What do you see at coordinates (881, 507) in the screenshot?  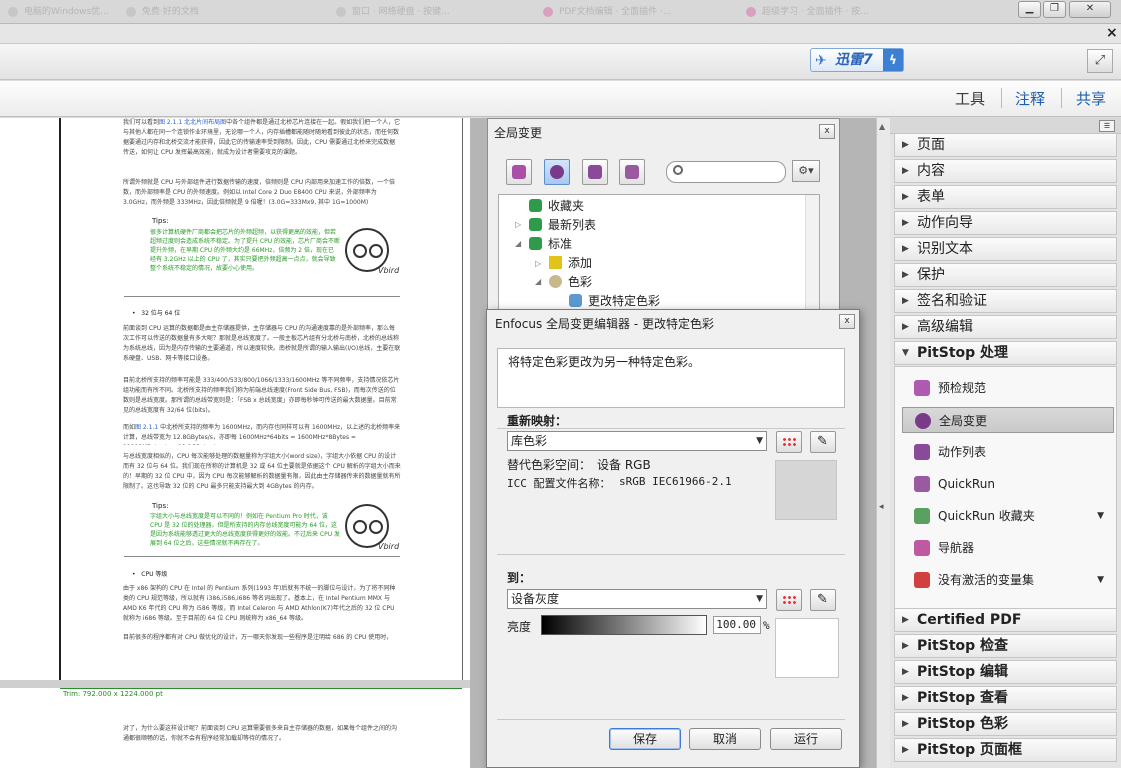 I see `panel-splitter-icon: ◂` at bounding box center [881, 507].